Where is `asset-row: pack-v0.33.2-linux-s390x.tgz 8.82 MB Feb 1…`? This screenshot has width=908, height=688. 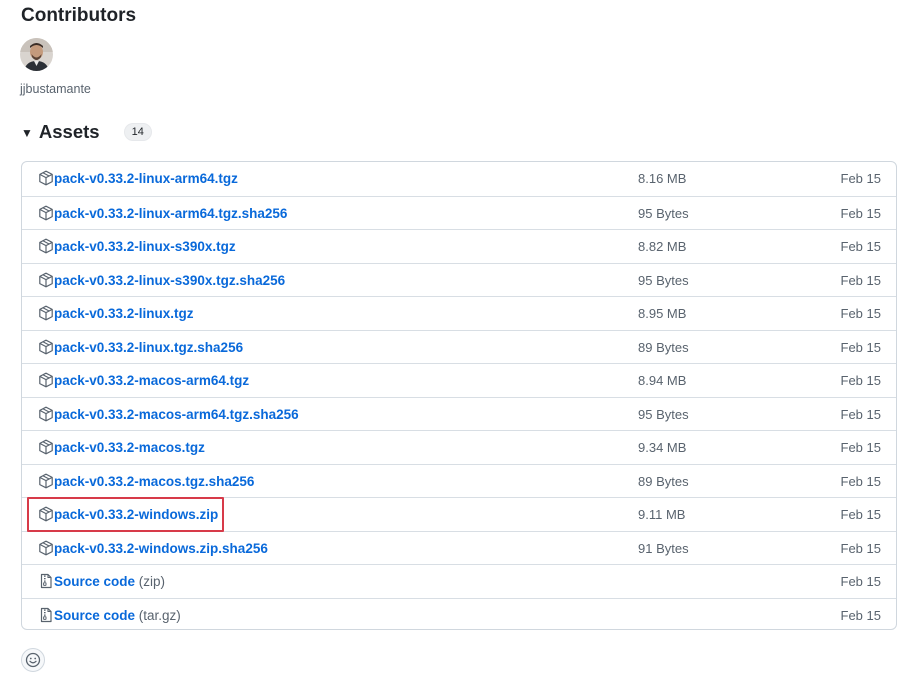 asset-row: pack-v0.33.2-linux-s390x.tgz 8.82 MB Feb 1… is located at coordinates (459, 246).